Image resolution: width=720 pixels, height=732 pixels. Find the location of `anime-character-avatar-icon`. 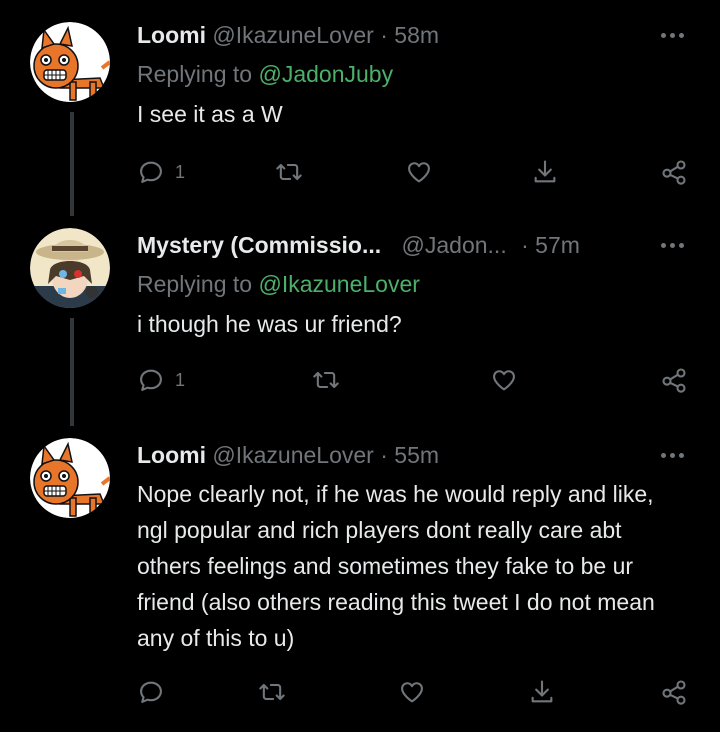

anime-character-avatar-icon is located at coordinates (70, 268).